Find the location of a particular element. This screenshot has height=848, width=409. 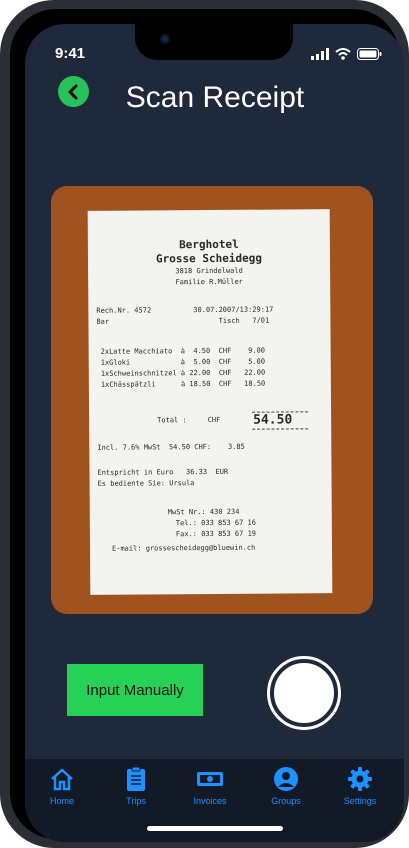

receipt-line: E-mail: grossescheidegg@bluewin.ch is located at coordinates (183, 548).